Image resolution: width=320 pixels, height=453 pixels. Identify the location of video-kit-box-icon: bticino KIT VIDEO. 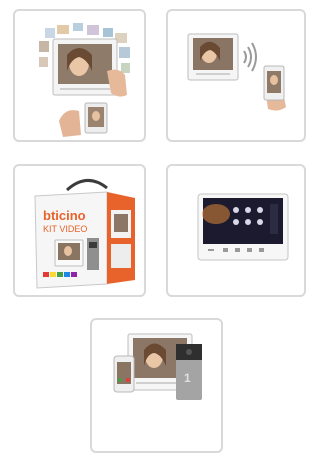
(84, 234).